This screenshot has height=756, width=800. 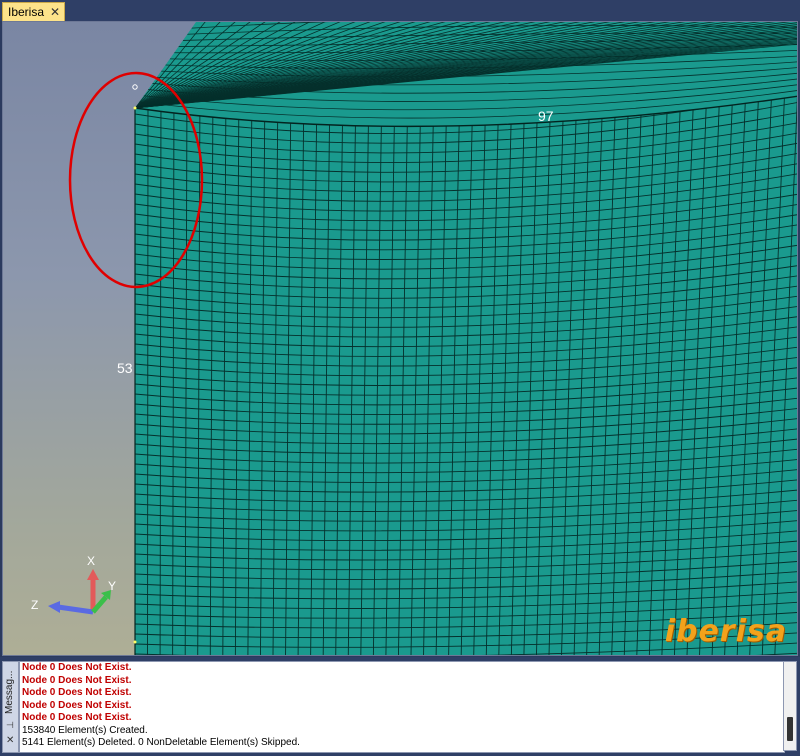 What do you see at coordinates (10, 740) in the screenshot?
I see `close-icon: ✕` at bounding box center [10, 740].